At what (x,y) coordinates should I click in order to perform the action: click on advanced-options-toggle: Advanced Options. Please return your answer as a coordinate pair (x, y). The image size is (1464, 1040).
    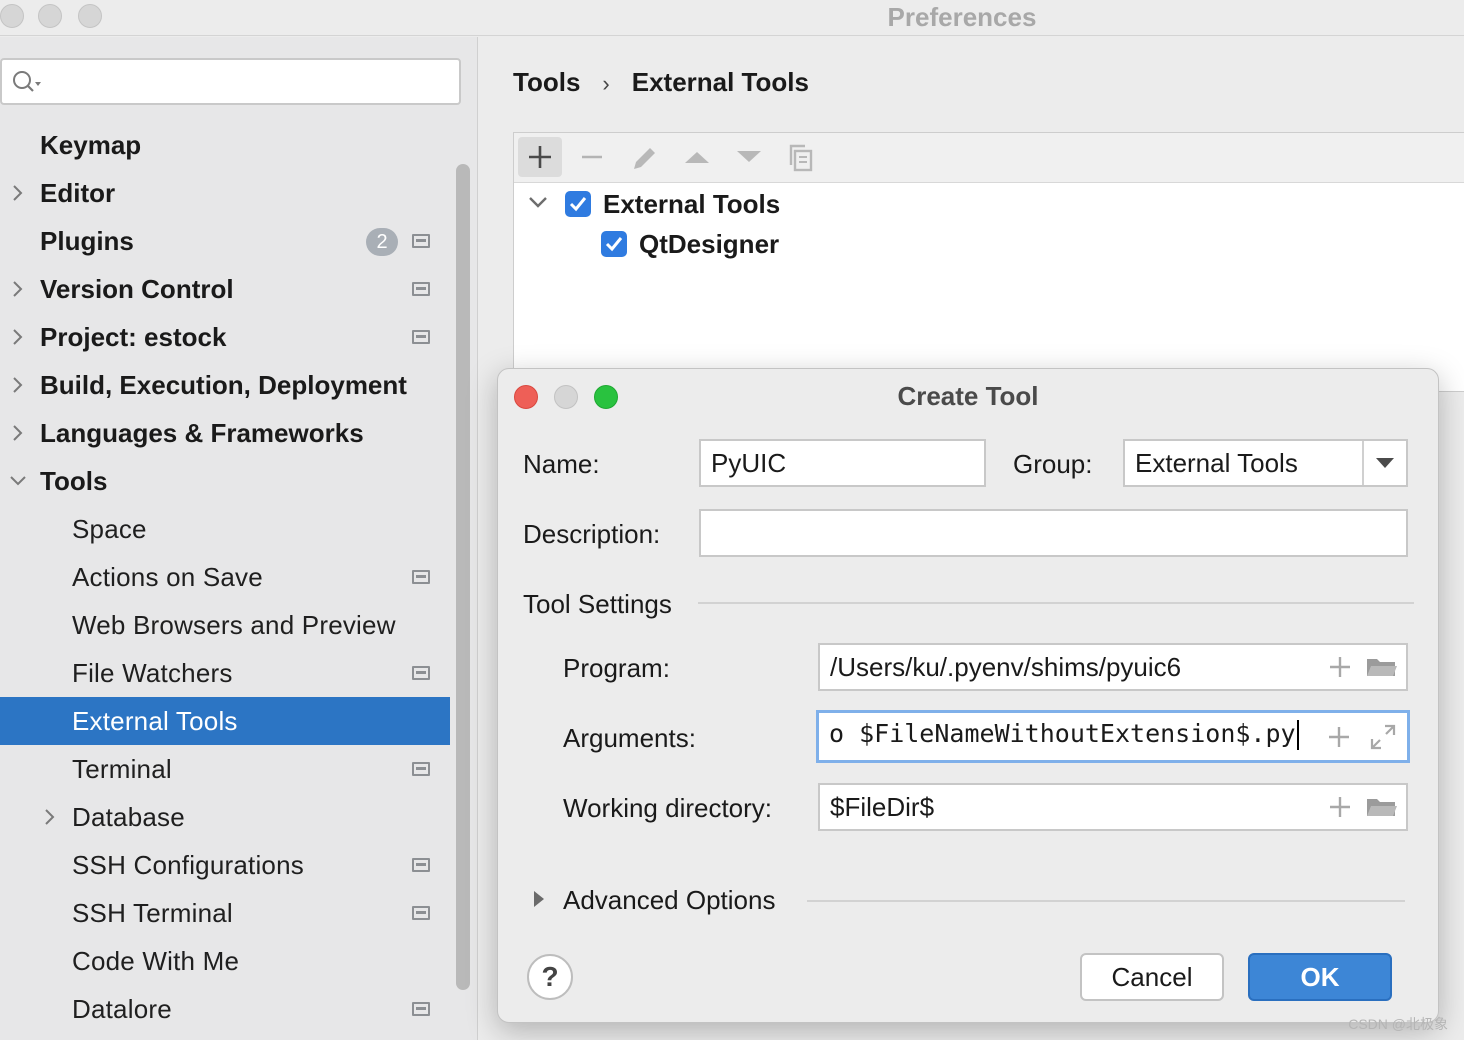
    Looking at the image, I should click on (669, 900).